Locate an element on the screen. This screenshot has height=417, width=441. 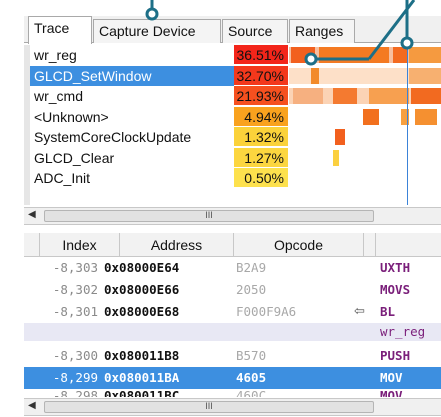
function-name: ADC_Init is located at coordinates (62, 178).